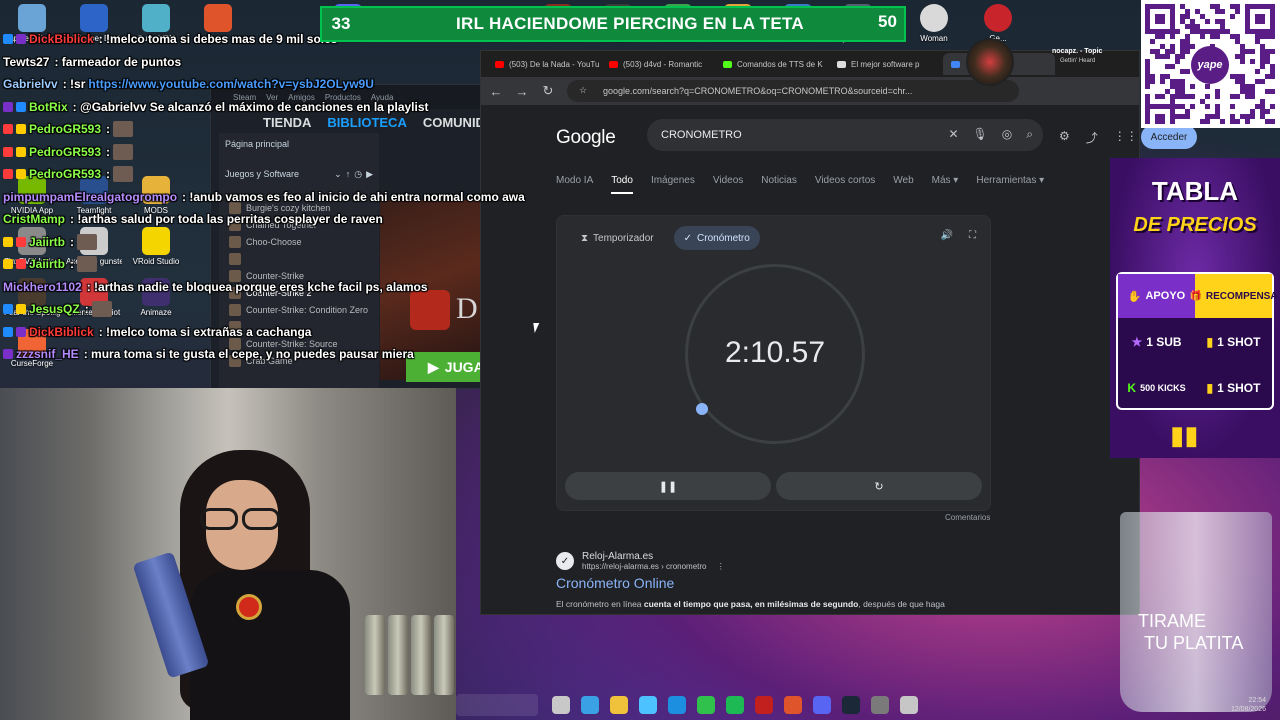  Describe the element at coordinates (980, 134) in the screenshot. I see `microphone-icon: 🎙` at that location.